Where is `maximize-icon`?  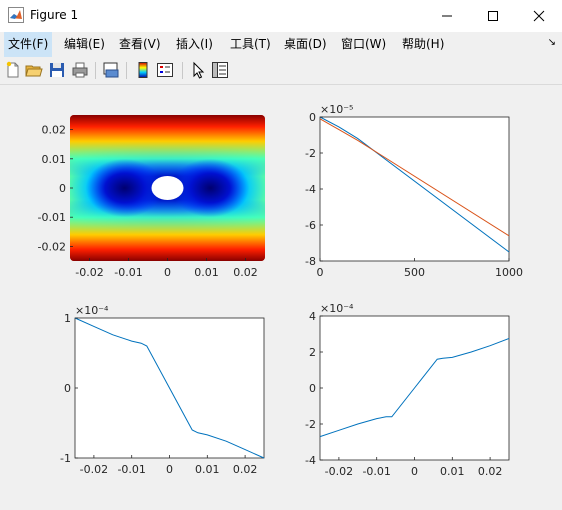 maximize-icon is located at coordinates (493, 16).